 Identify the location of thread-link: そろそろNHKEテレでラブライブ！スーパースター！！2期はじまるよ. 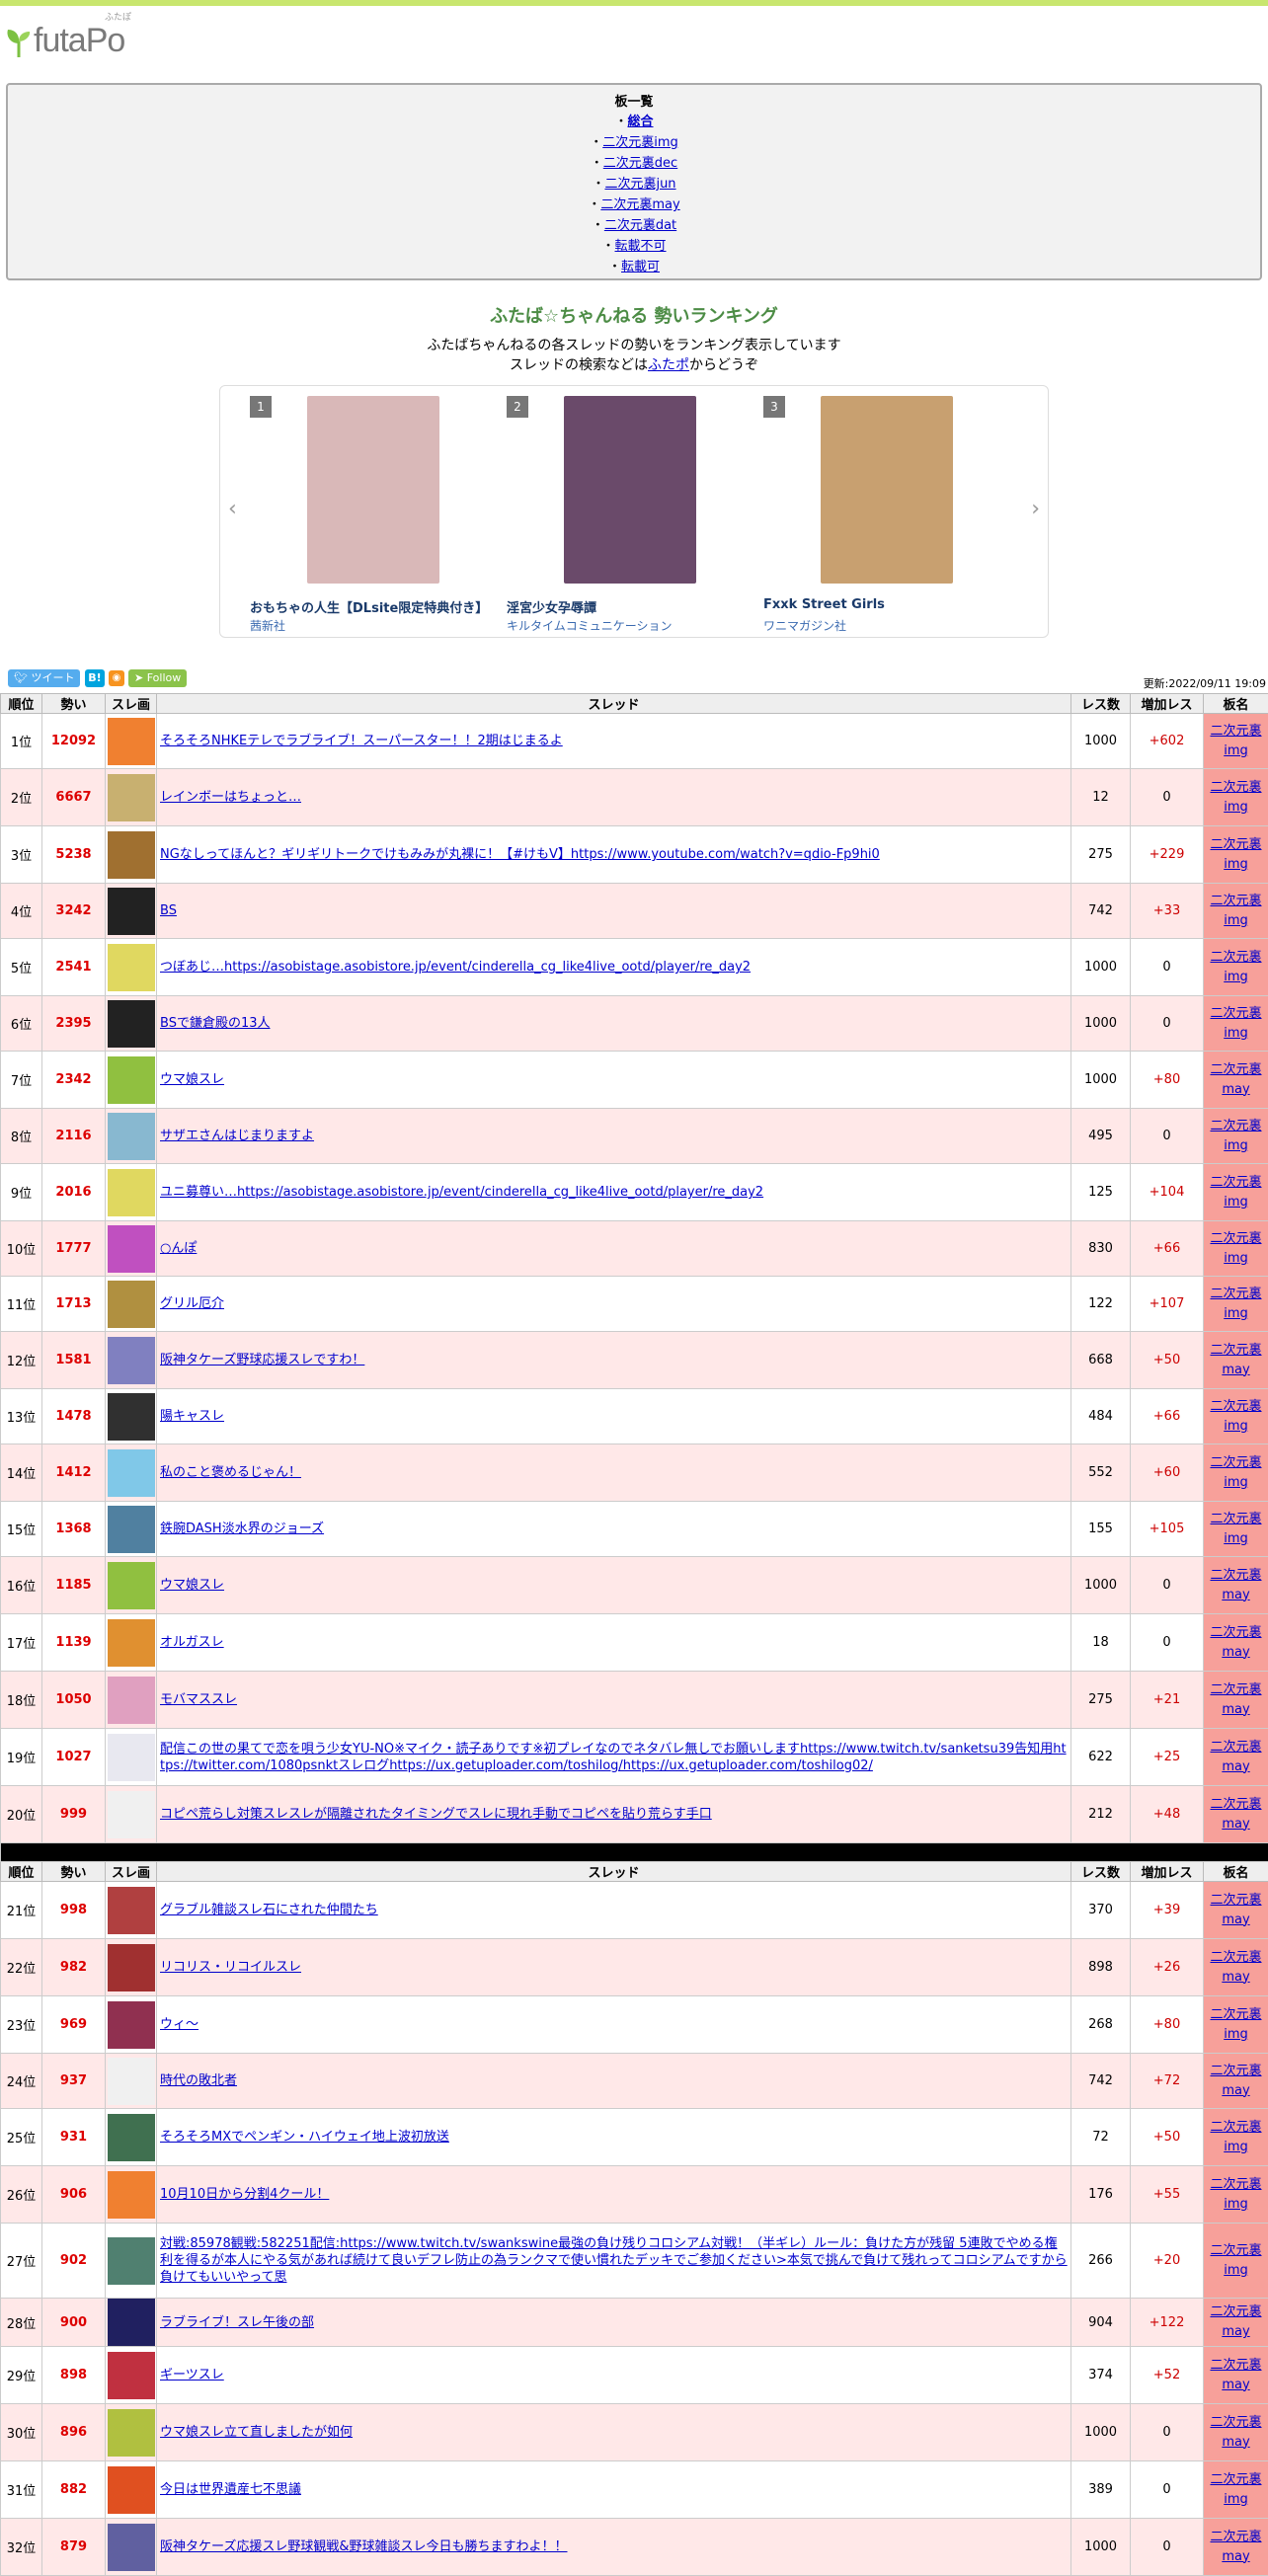
(361, 741).